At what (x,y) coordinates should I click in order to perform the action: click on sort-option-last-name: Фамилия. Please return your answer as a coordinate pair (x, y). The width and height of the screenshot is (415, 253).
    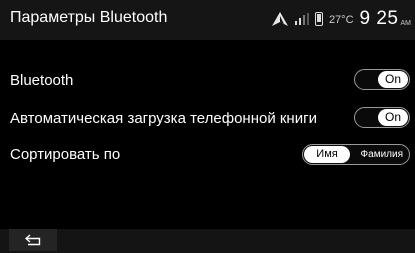
    Looking at the image, I should click on (382, 154).